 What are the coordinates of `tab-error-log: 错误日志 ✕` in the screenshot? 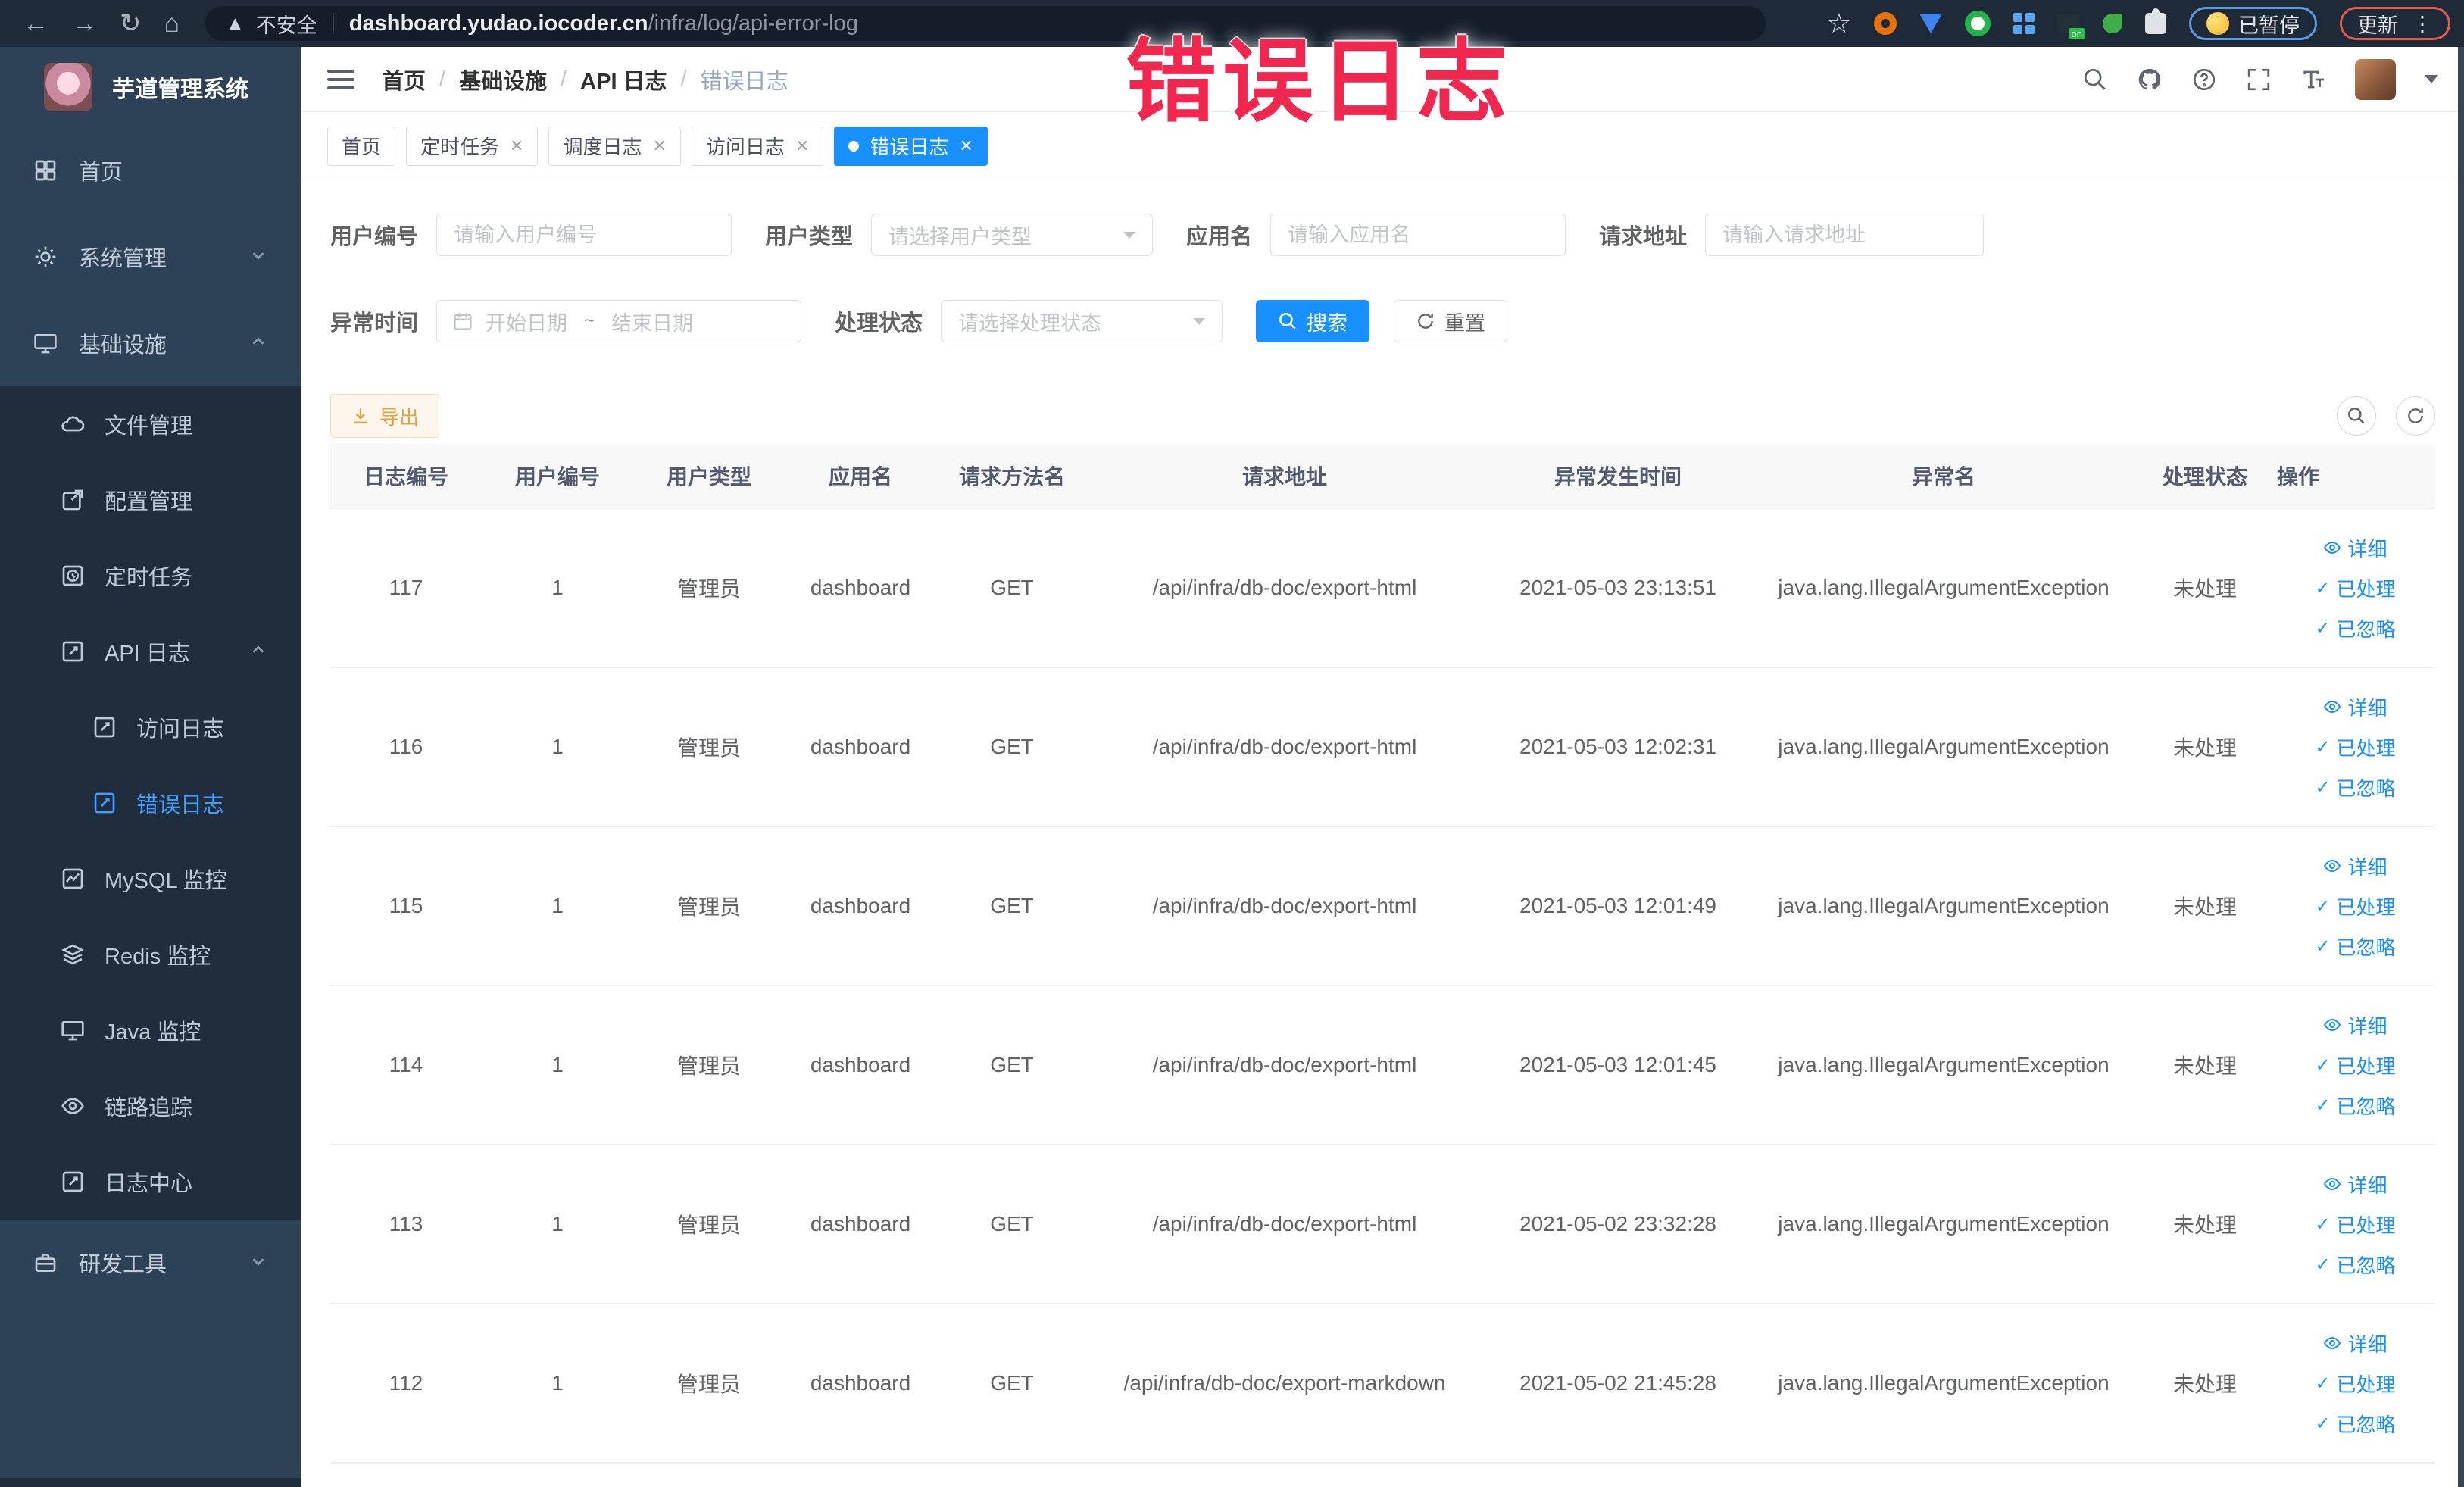 It's located at (911, 146).